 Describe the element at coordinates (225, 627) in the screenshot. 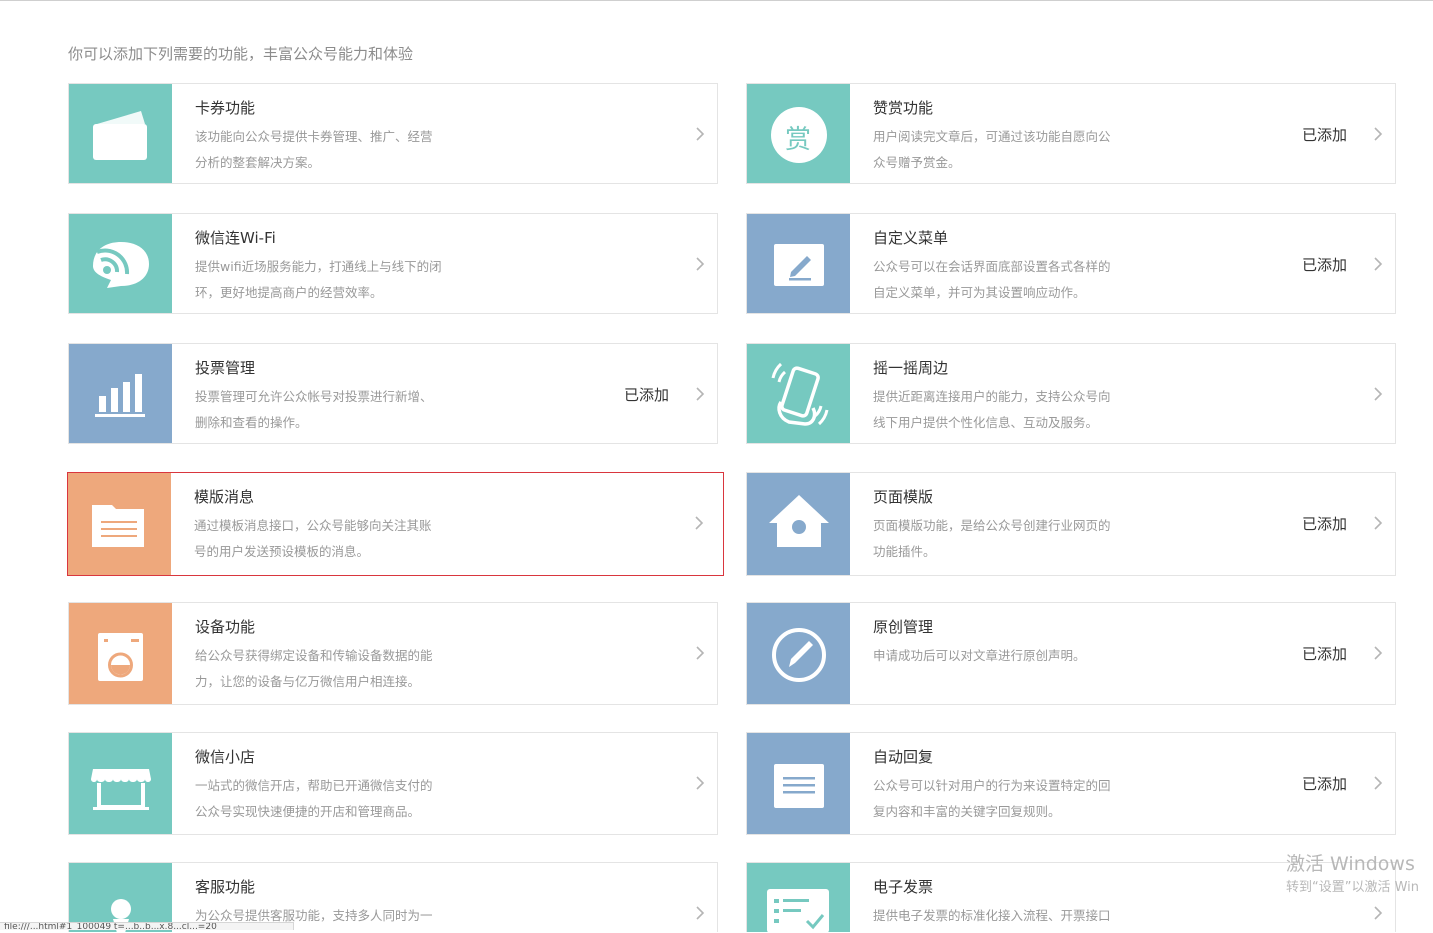

I see `card-title: 设备功能` at that location.